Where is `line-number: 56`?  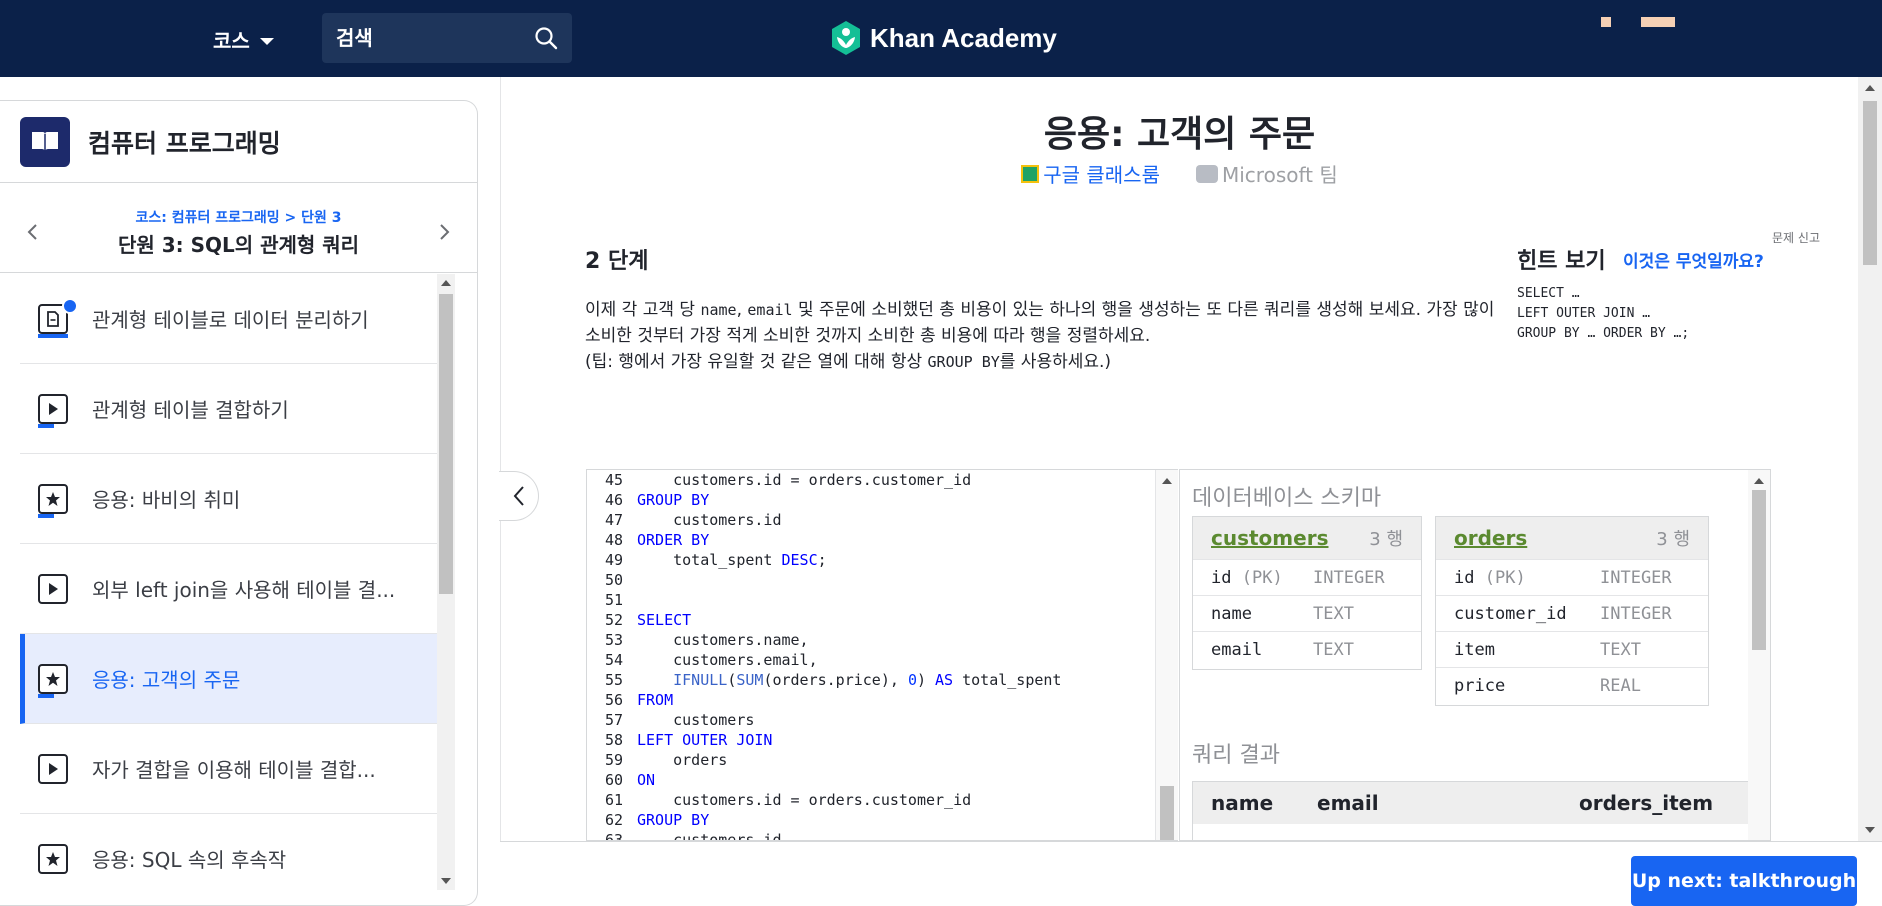 line-number: 56 is located at coordinates (613, 700).